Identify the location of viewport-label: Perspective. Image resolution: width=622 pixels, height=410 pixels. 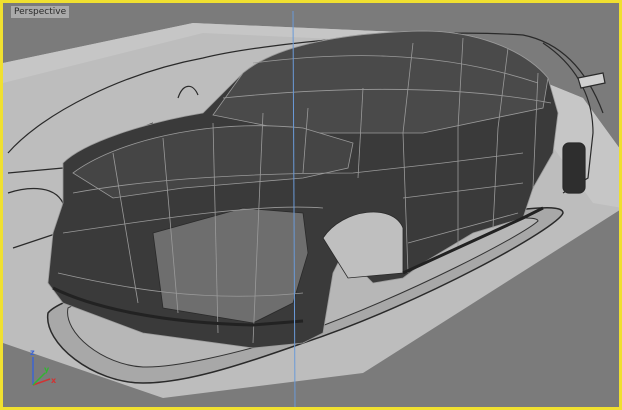
(40, 12).